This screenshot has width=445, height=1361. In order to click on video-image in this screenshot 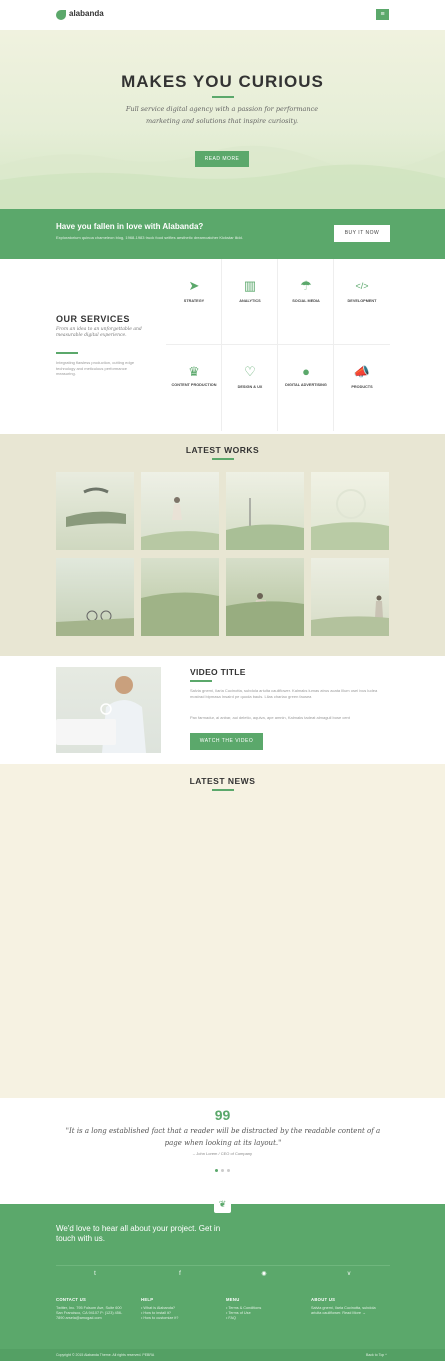, I will do `click(101, 714)`.